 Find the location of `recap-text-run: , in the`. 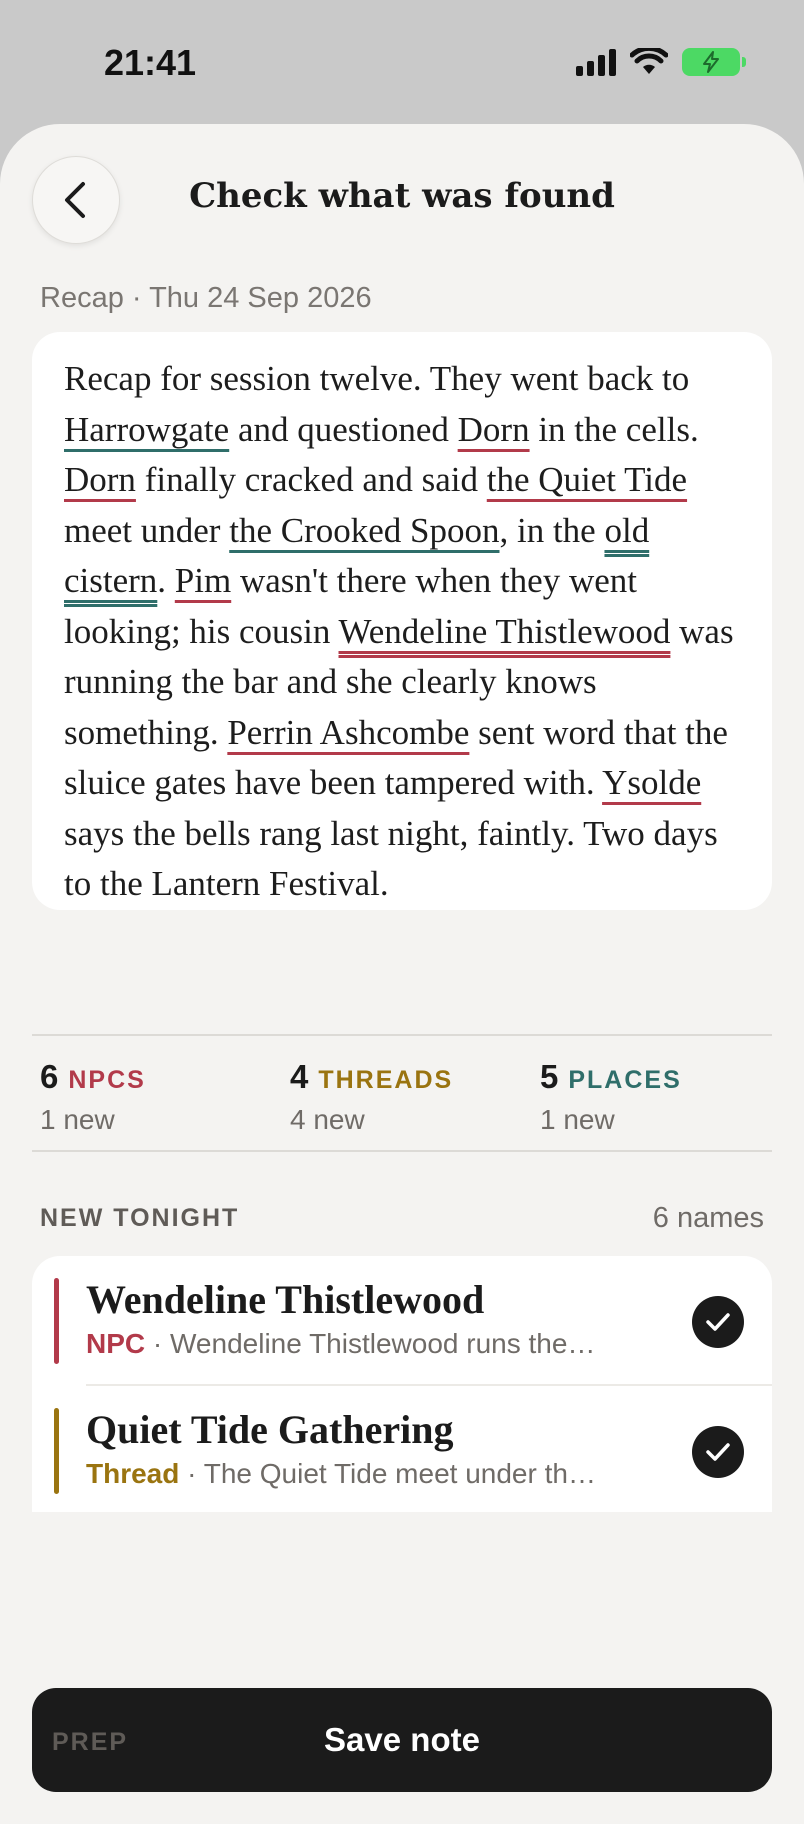

recap-text-run: , in the is located at coordinates (552, 530).